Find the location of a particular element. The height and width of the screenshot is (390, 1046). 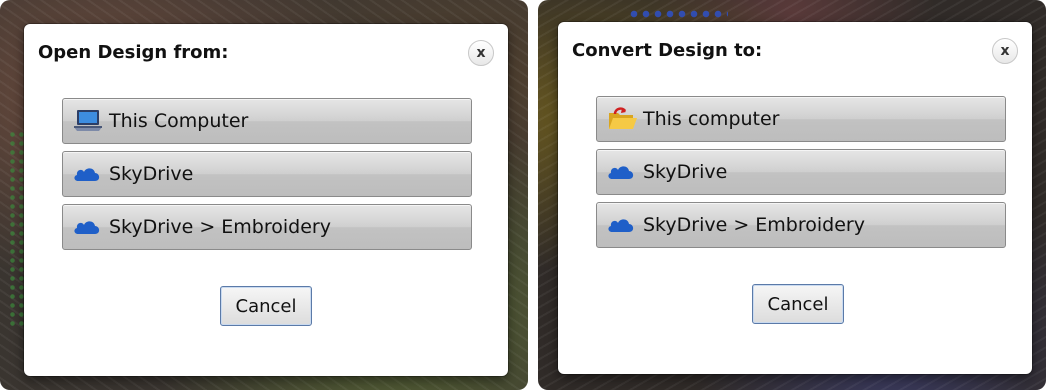

option-label: This computer is located at coordinates (711, 119).